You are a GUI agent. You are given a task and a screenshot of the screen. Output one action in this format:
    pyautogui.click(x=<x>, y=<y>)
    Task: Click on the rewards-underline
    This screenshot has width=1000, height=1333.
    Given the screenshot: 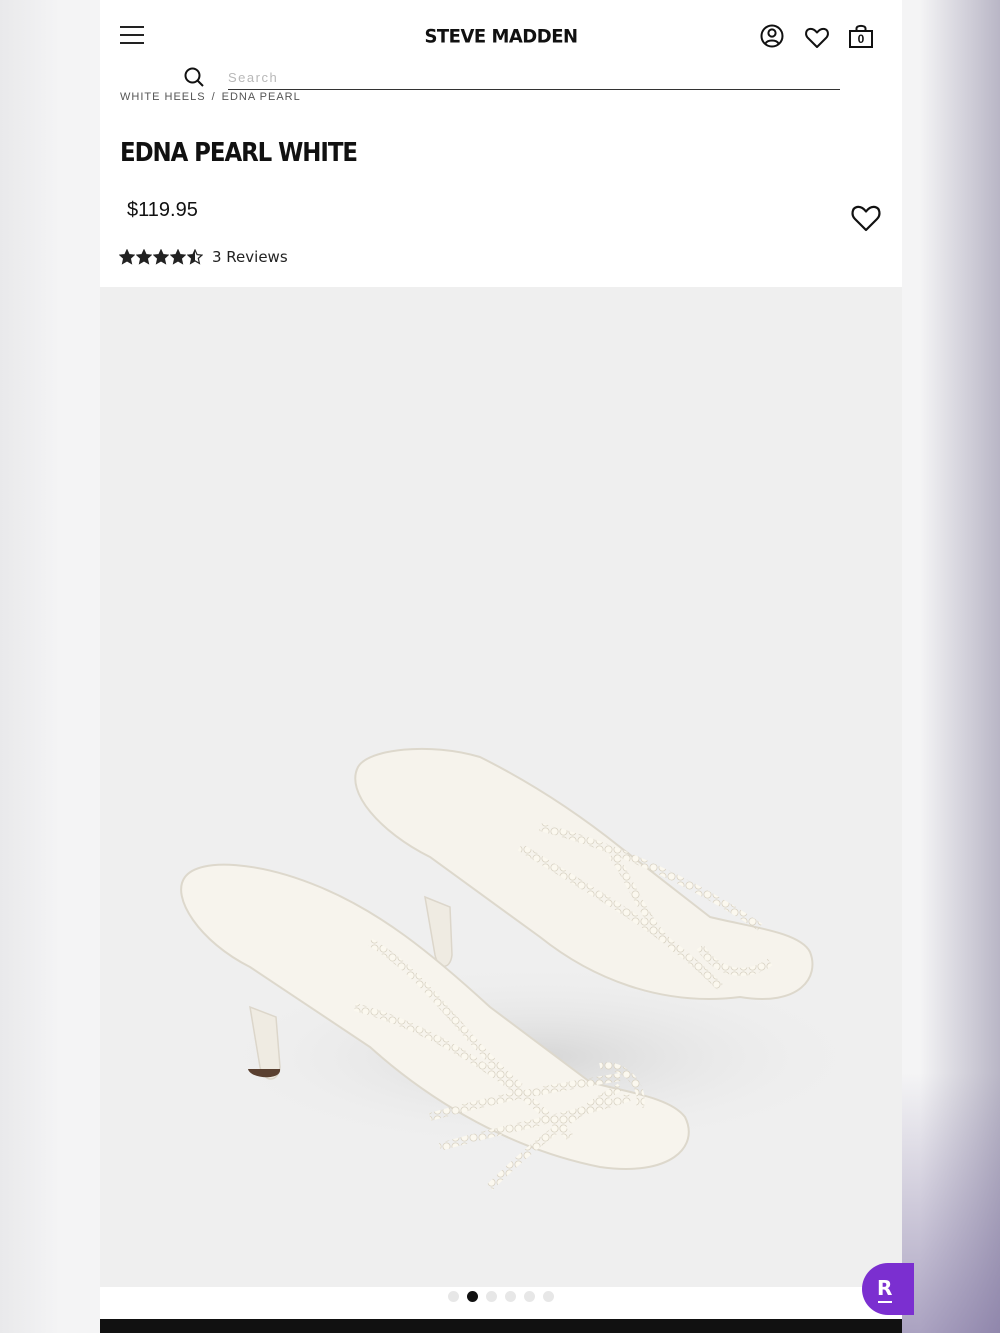 What is the action you would take?
    pyautogui.click(x=885, y=1302)
    